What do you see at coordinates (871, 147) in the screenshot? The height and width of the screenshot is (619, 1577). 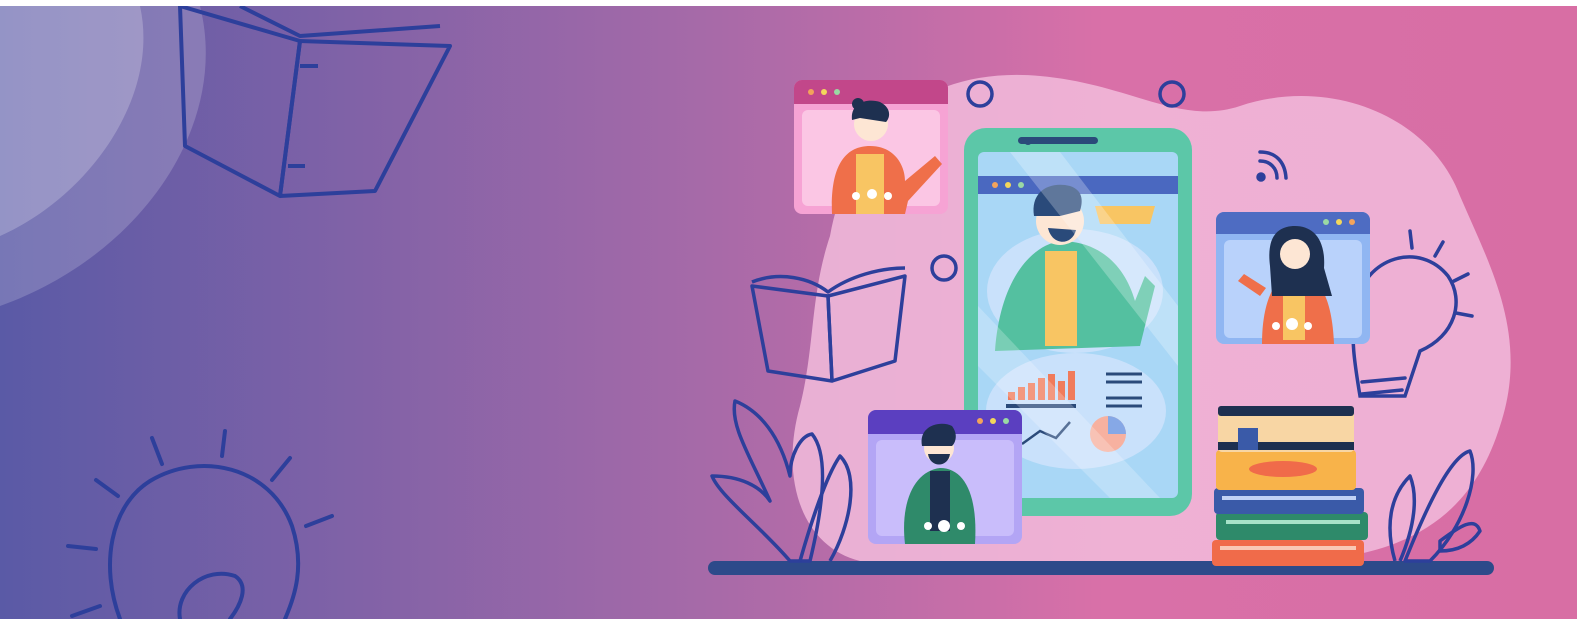 I see `video-call-window-icon` at bounding box center [871, 147].